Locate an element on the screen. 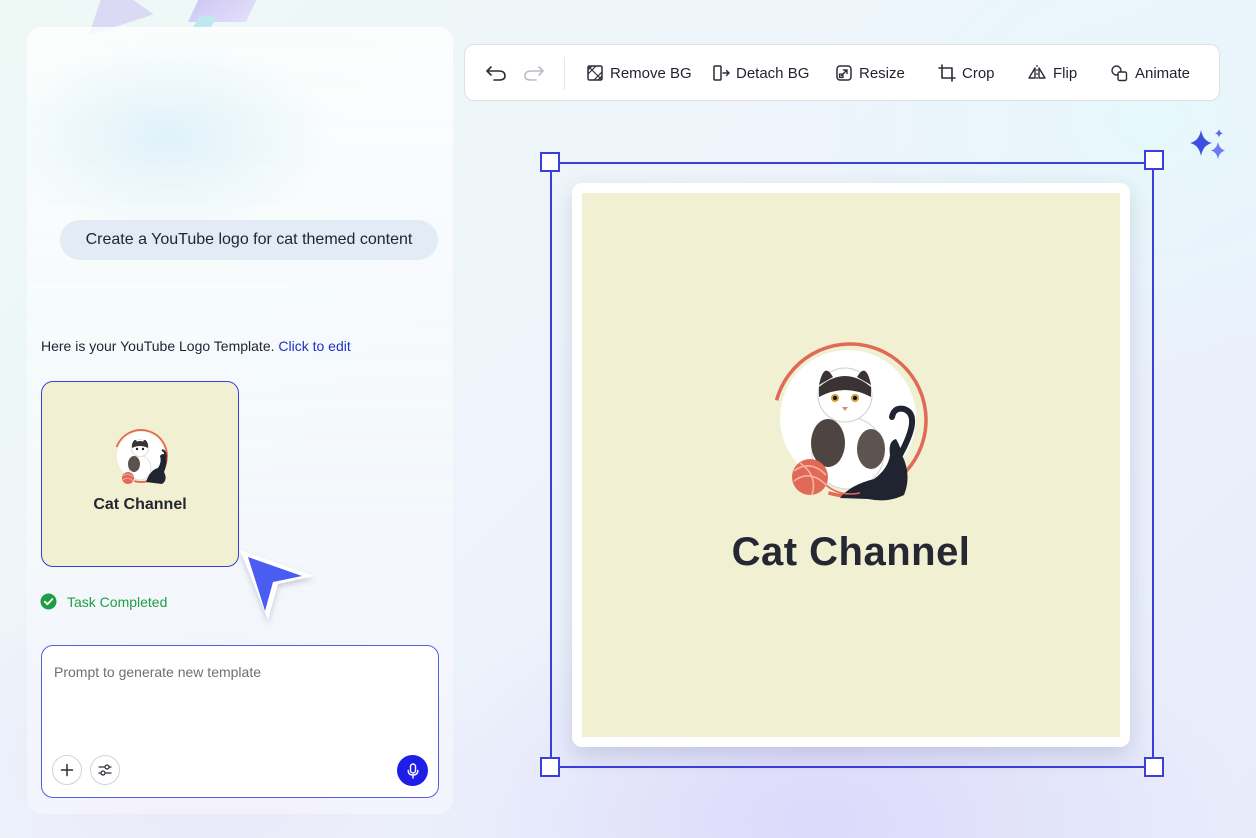 This screenshot has height=838, width=1256. settings-button is located at coordinates (105, 770).